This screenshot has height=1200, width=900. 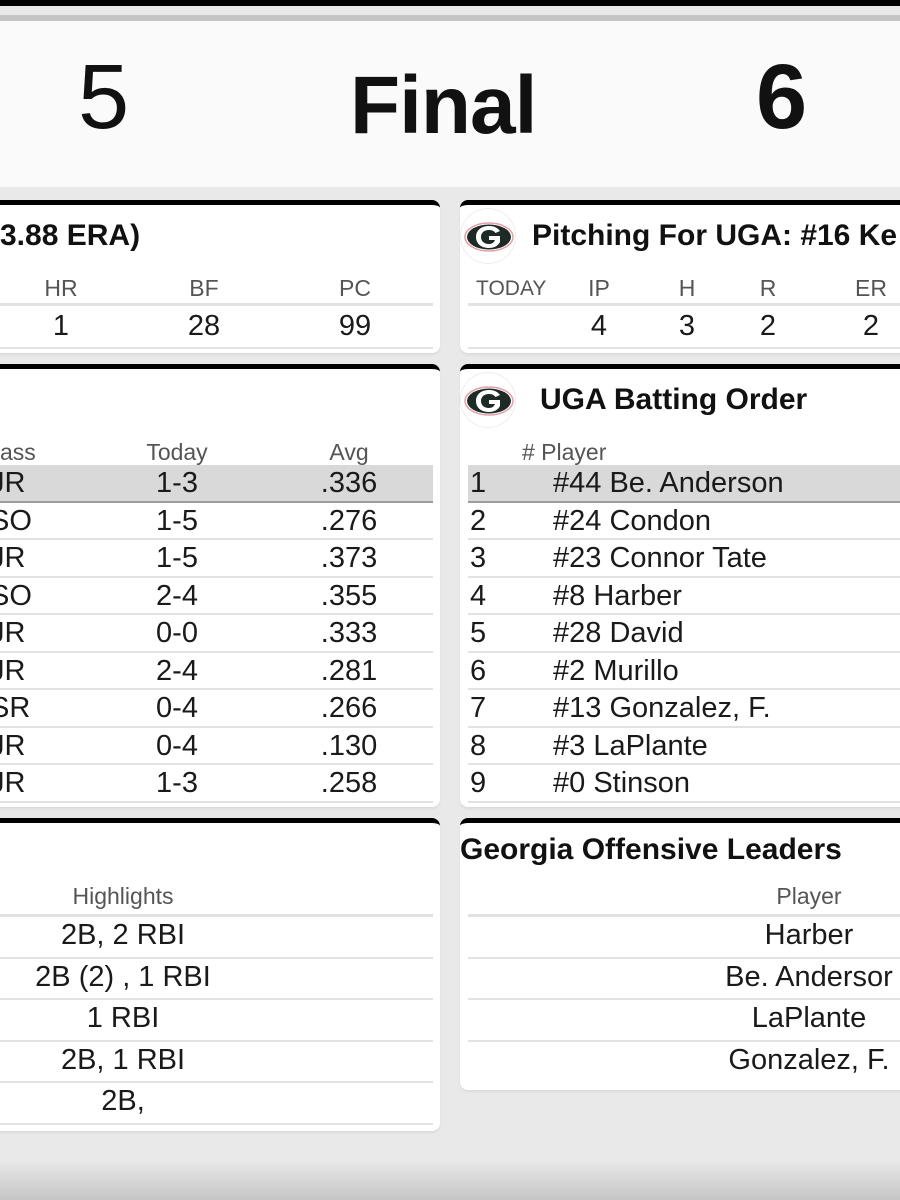 I want to click on player-cell: #24 Condon, so click(x=632, y=520).